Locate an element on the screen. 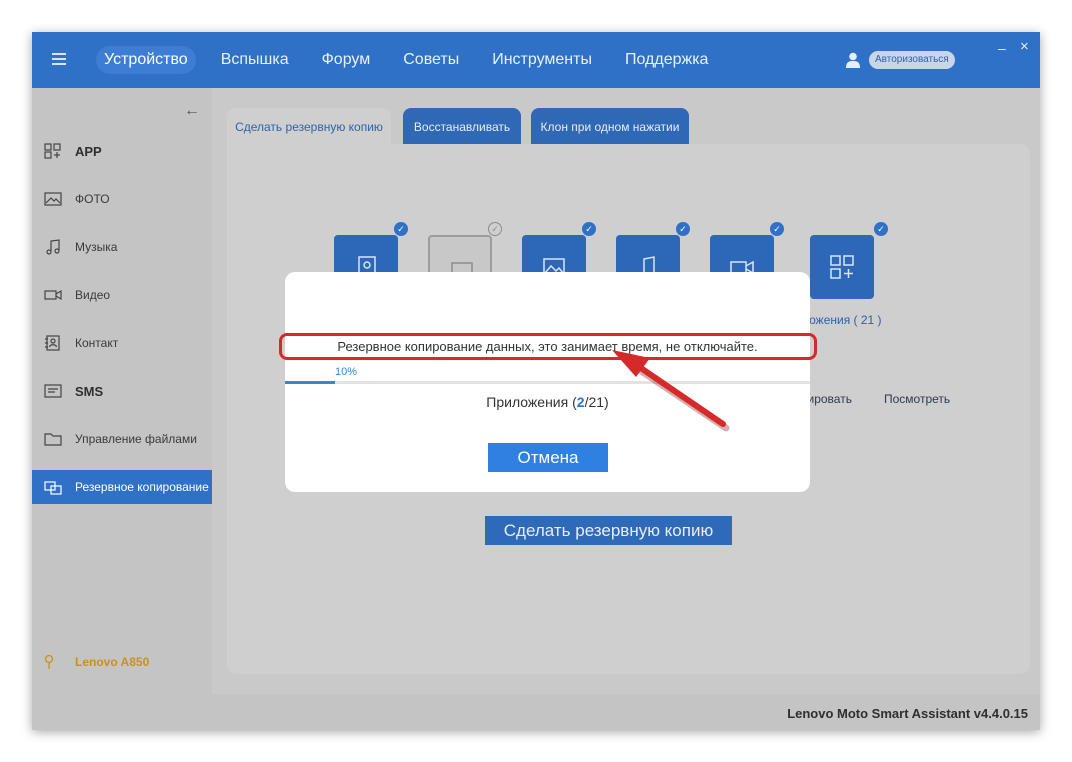 The width and height of the screenshot is (1072, 762). user-icon is located at coordinates (853, 60).